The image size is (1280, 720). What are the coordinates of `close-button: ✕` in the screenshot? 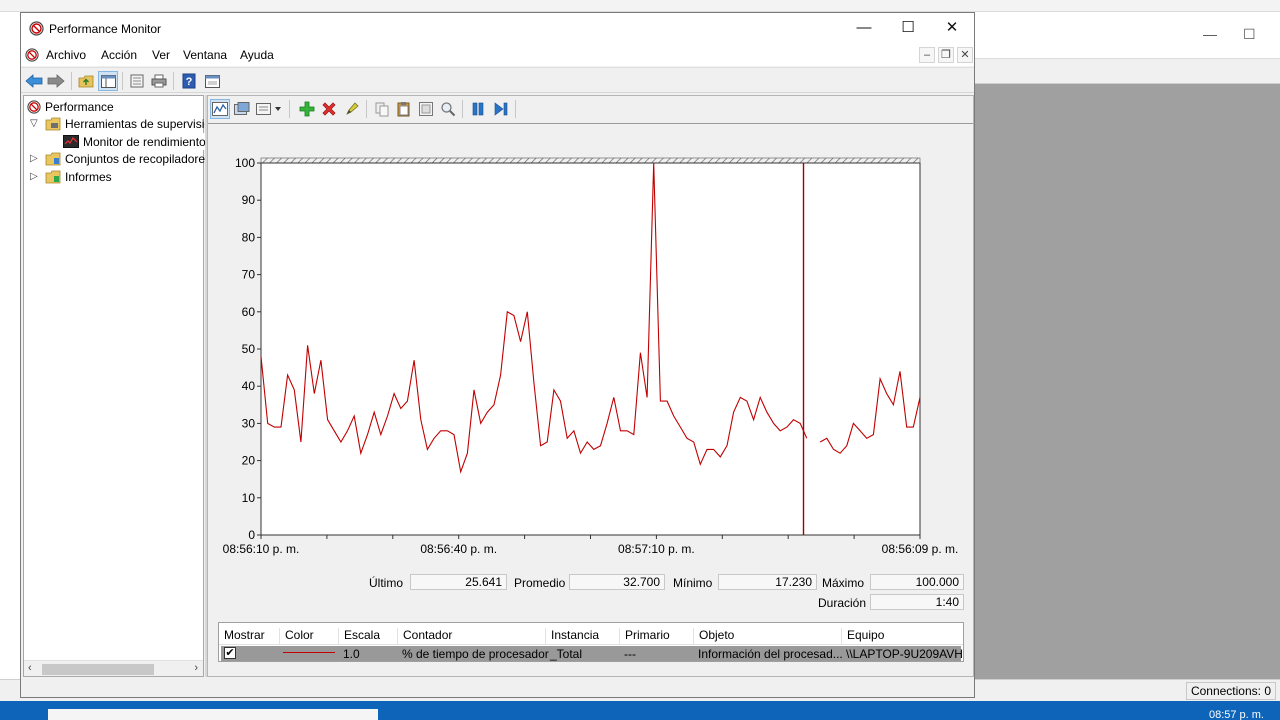 It's located at (952, 28).